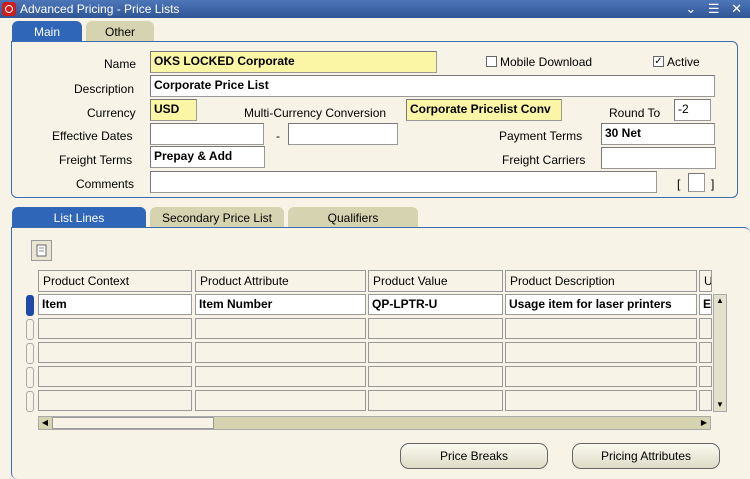  I want to click on oracle-logo-icon, so click(9, 9).